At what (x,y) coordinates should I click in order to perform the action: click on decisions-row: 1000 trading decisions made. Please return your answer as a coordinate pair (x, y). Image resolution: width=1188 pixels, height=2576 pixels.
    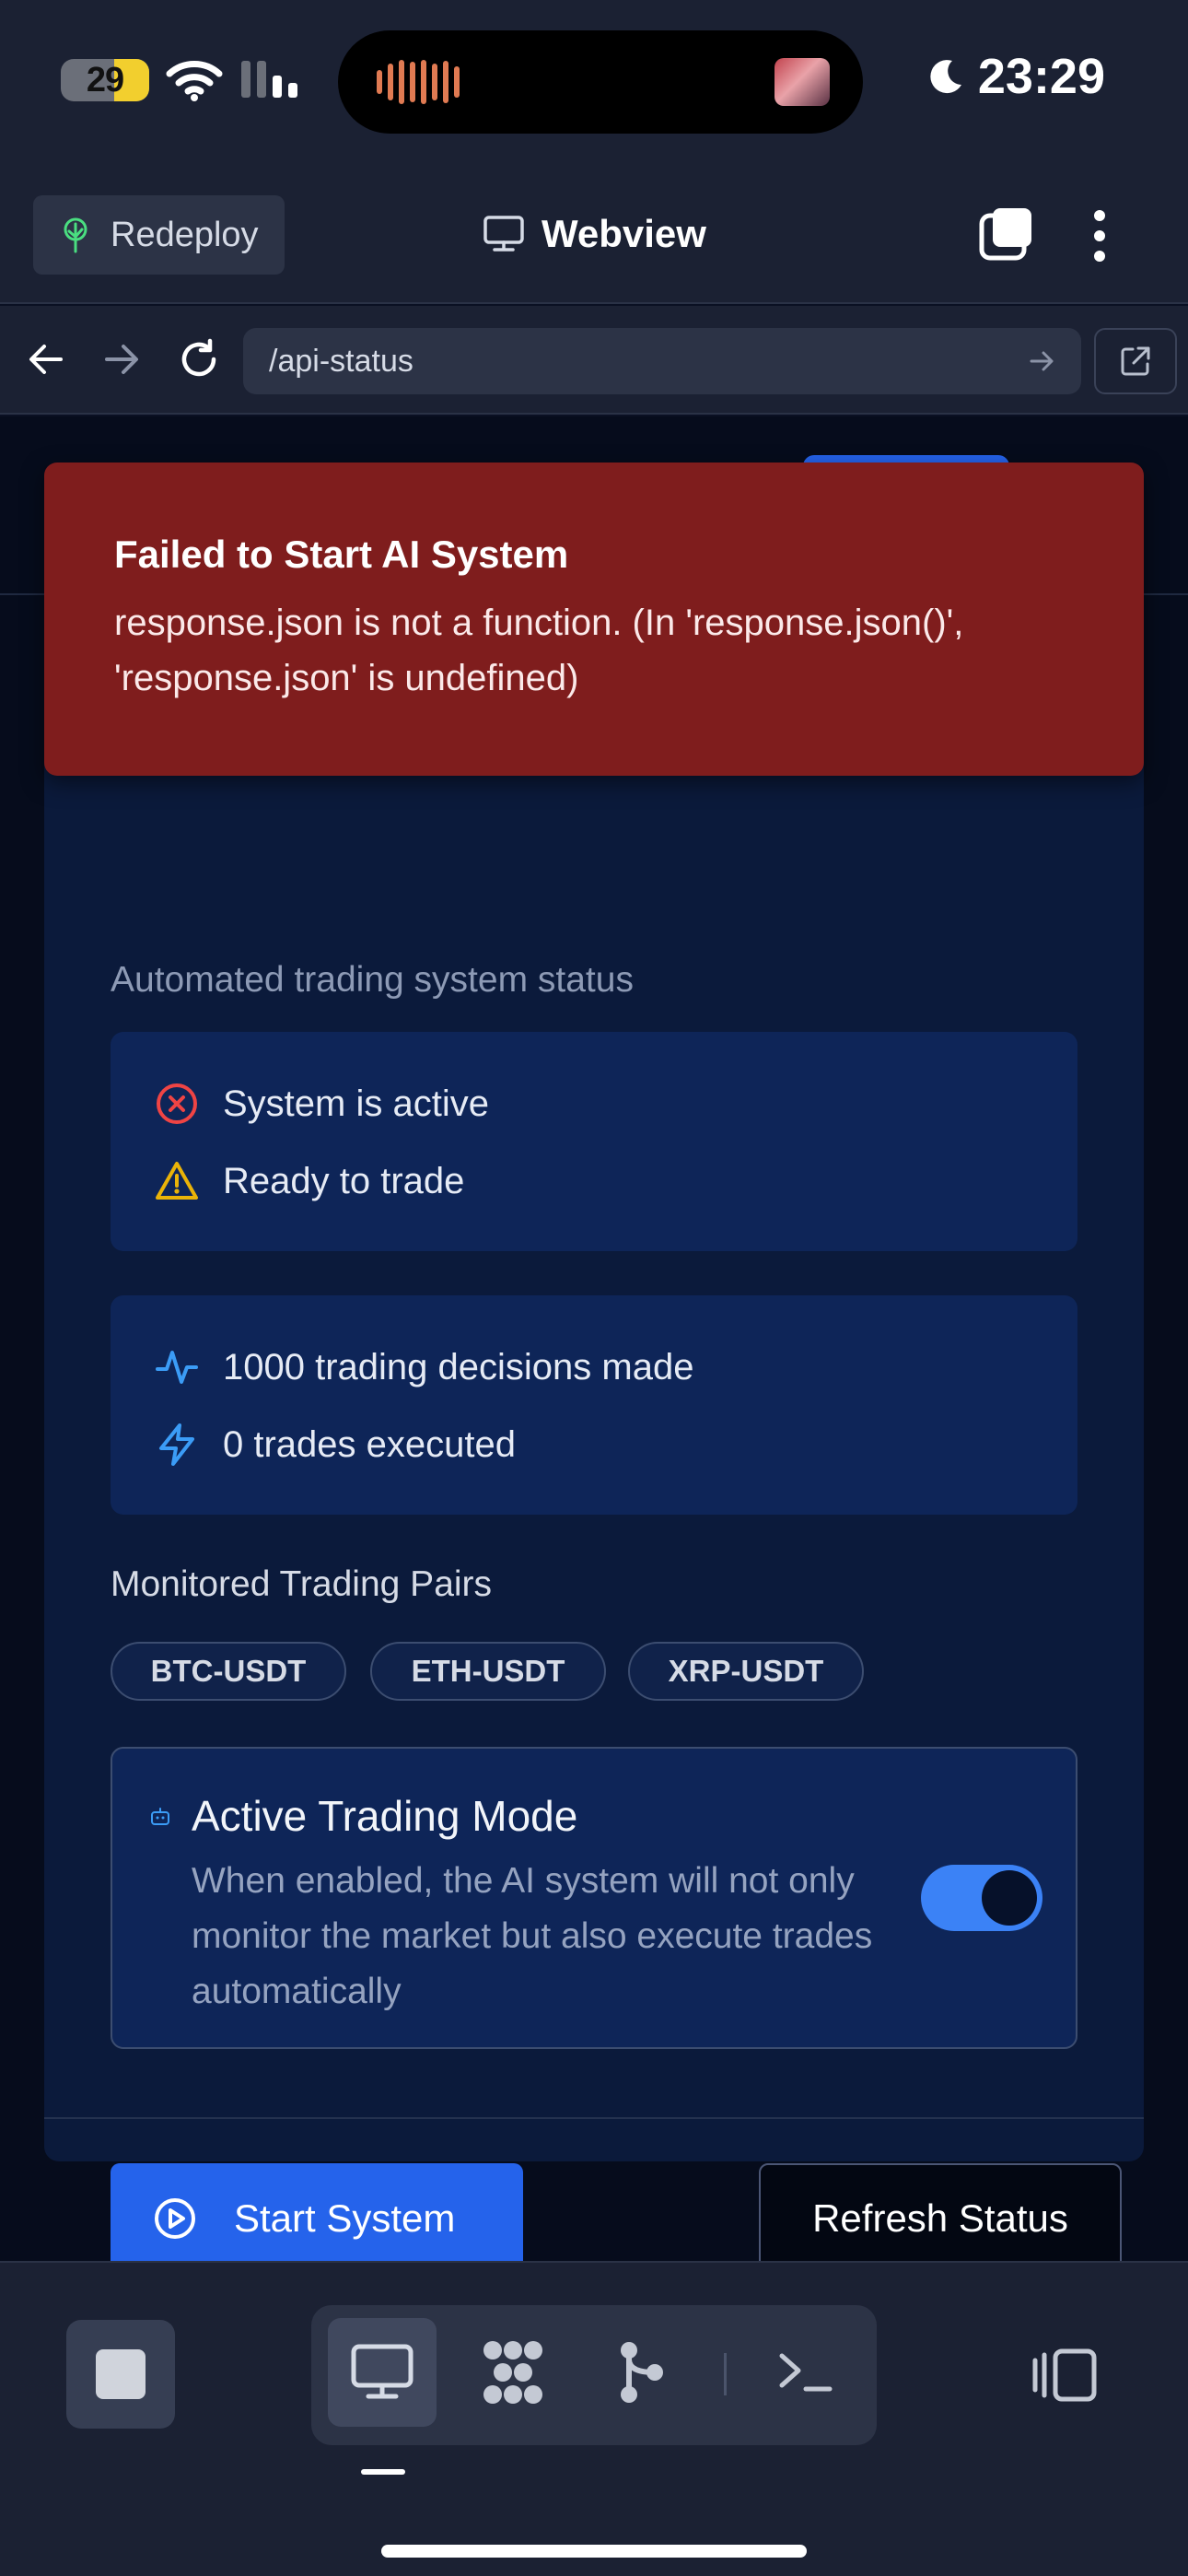
    Looking at the image, I should click on (424, 1367).